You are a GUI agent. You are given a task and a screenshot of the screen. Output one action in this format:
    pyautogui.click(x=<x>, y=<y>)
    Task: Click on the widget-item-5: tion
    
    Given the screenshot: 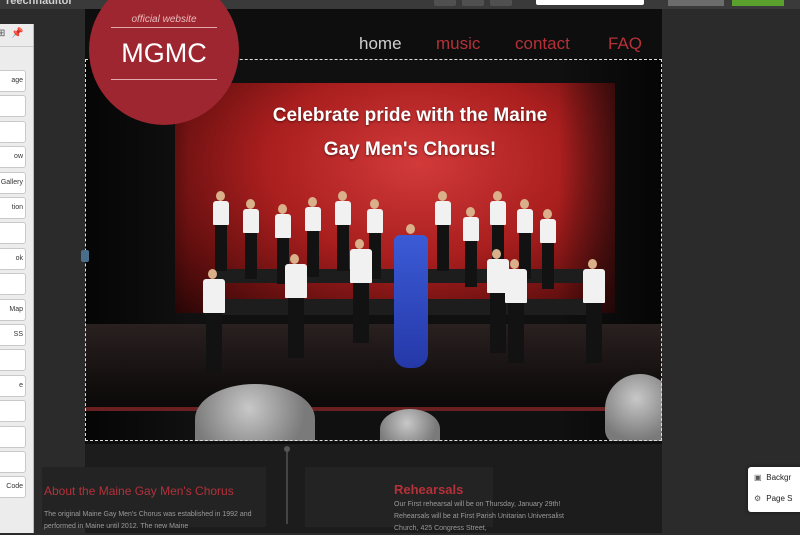 What is the action you would take?
    pyautogui.click(x=13, y=208)
    